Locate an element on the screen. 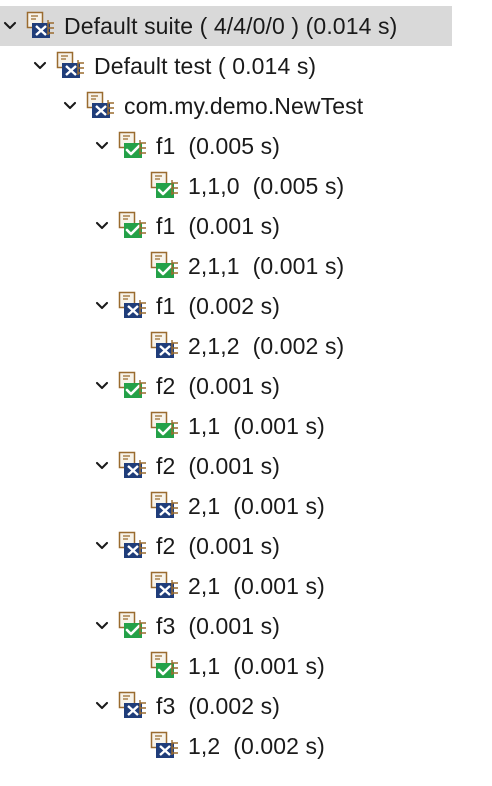 This screenshot has width=492, height=786. tree-row-label: 2,1,2 (0.002 s) is located at coordinates (266, 346).